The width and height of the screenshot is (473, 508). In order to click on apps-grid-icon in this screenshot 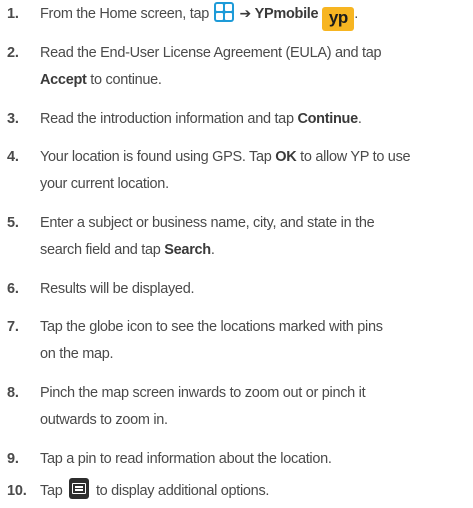, I will do `click(223, 12)`.